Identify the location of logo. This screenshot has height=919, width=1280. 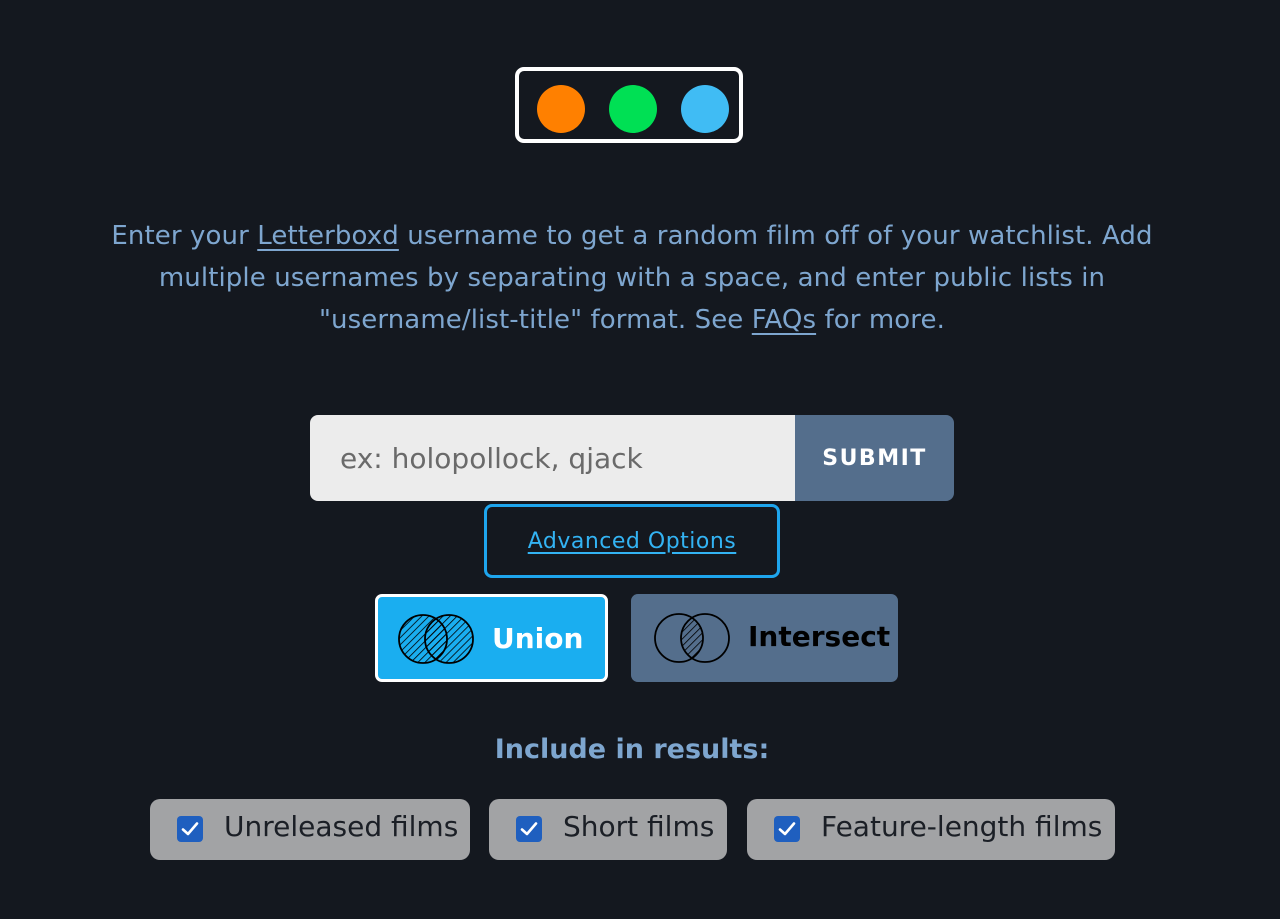
(629, 105).